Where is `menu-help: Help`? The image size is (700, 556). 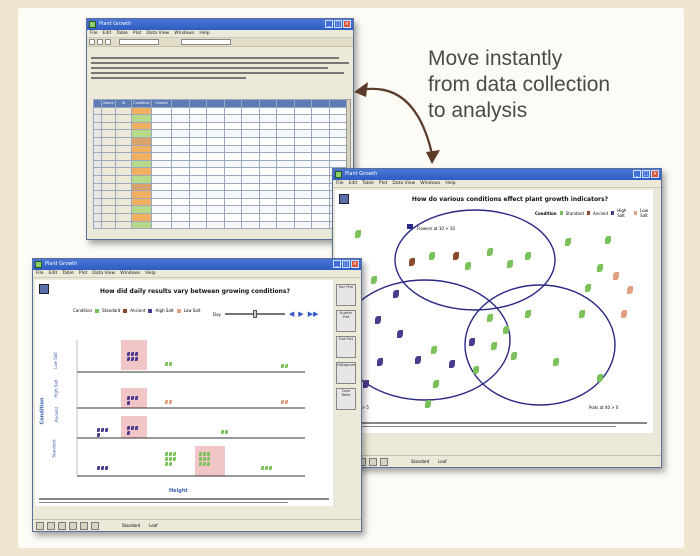 menu-help: Help is located at coordinates (450, 183).